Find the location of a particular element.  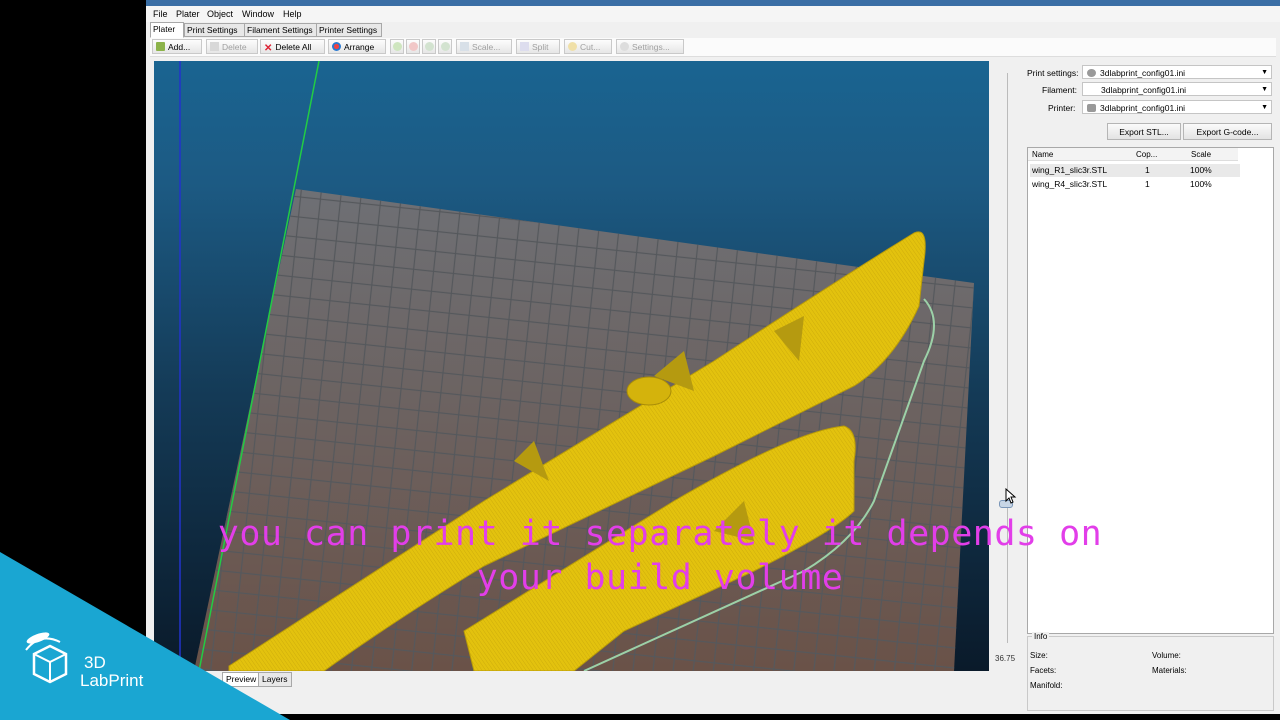

decrease-copies-button is located at coordinates (413, 46).